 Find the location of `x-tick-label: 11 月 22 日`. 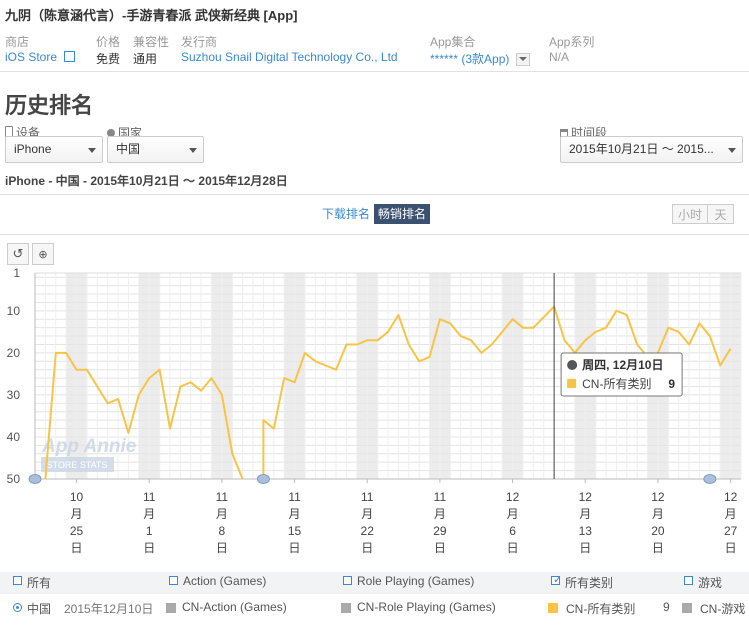

x-tick-label: 11 月 22 日 is located at coordinates (368, 522).